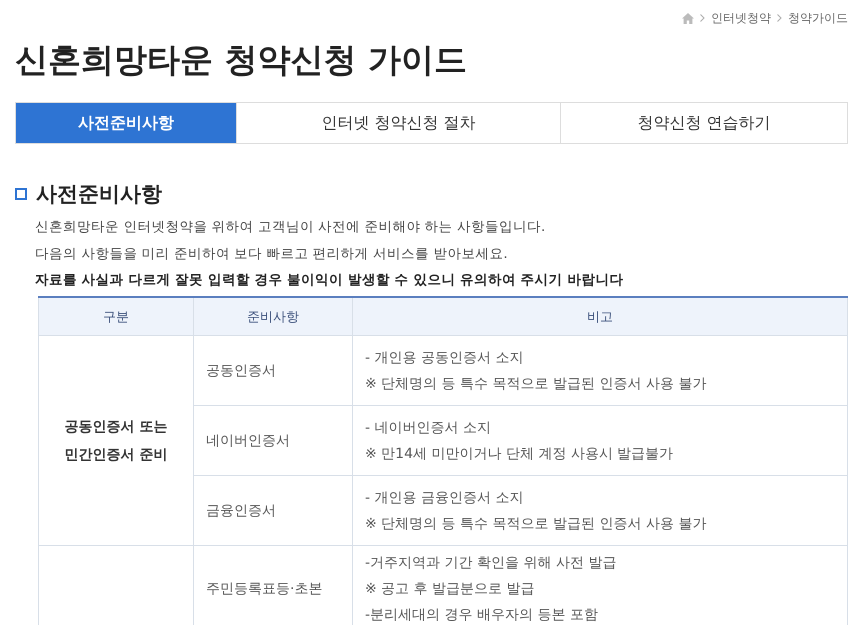 This screenshot has height=625, width=858. What do you see at coordinates (600, 441) in the screenshot?
I see `notes-cell: - 네이버인증서 소지 ※ 만14세 미만이거나 단체 계정 사용시 발급불가` at bounding box center [600, 441].